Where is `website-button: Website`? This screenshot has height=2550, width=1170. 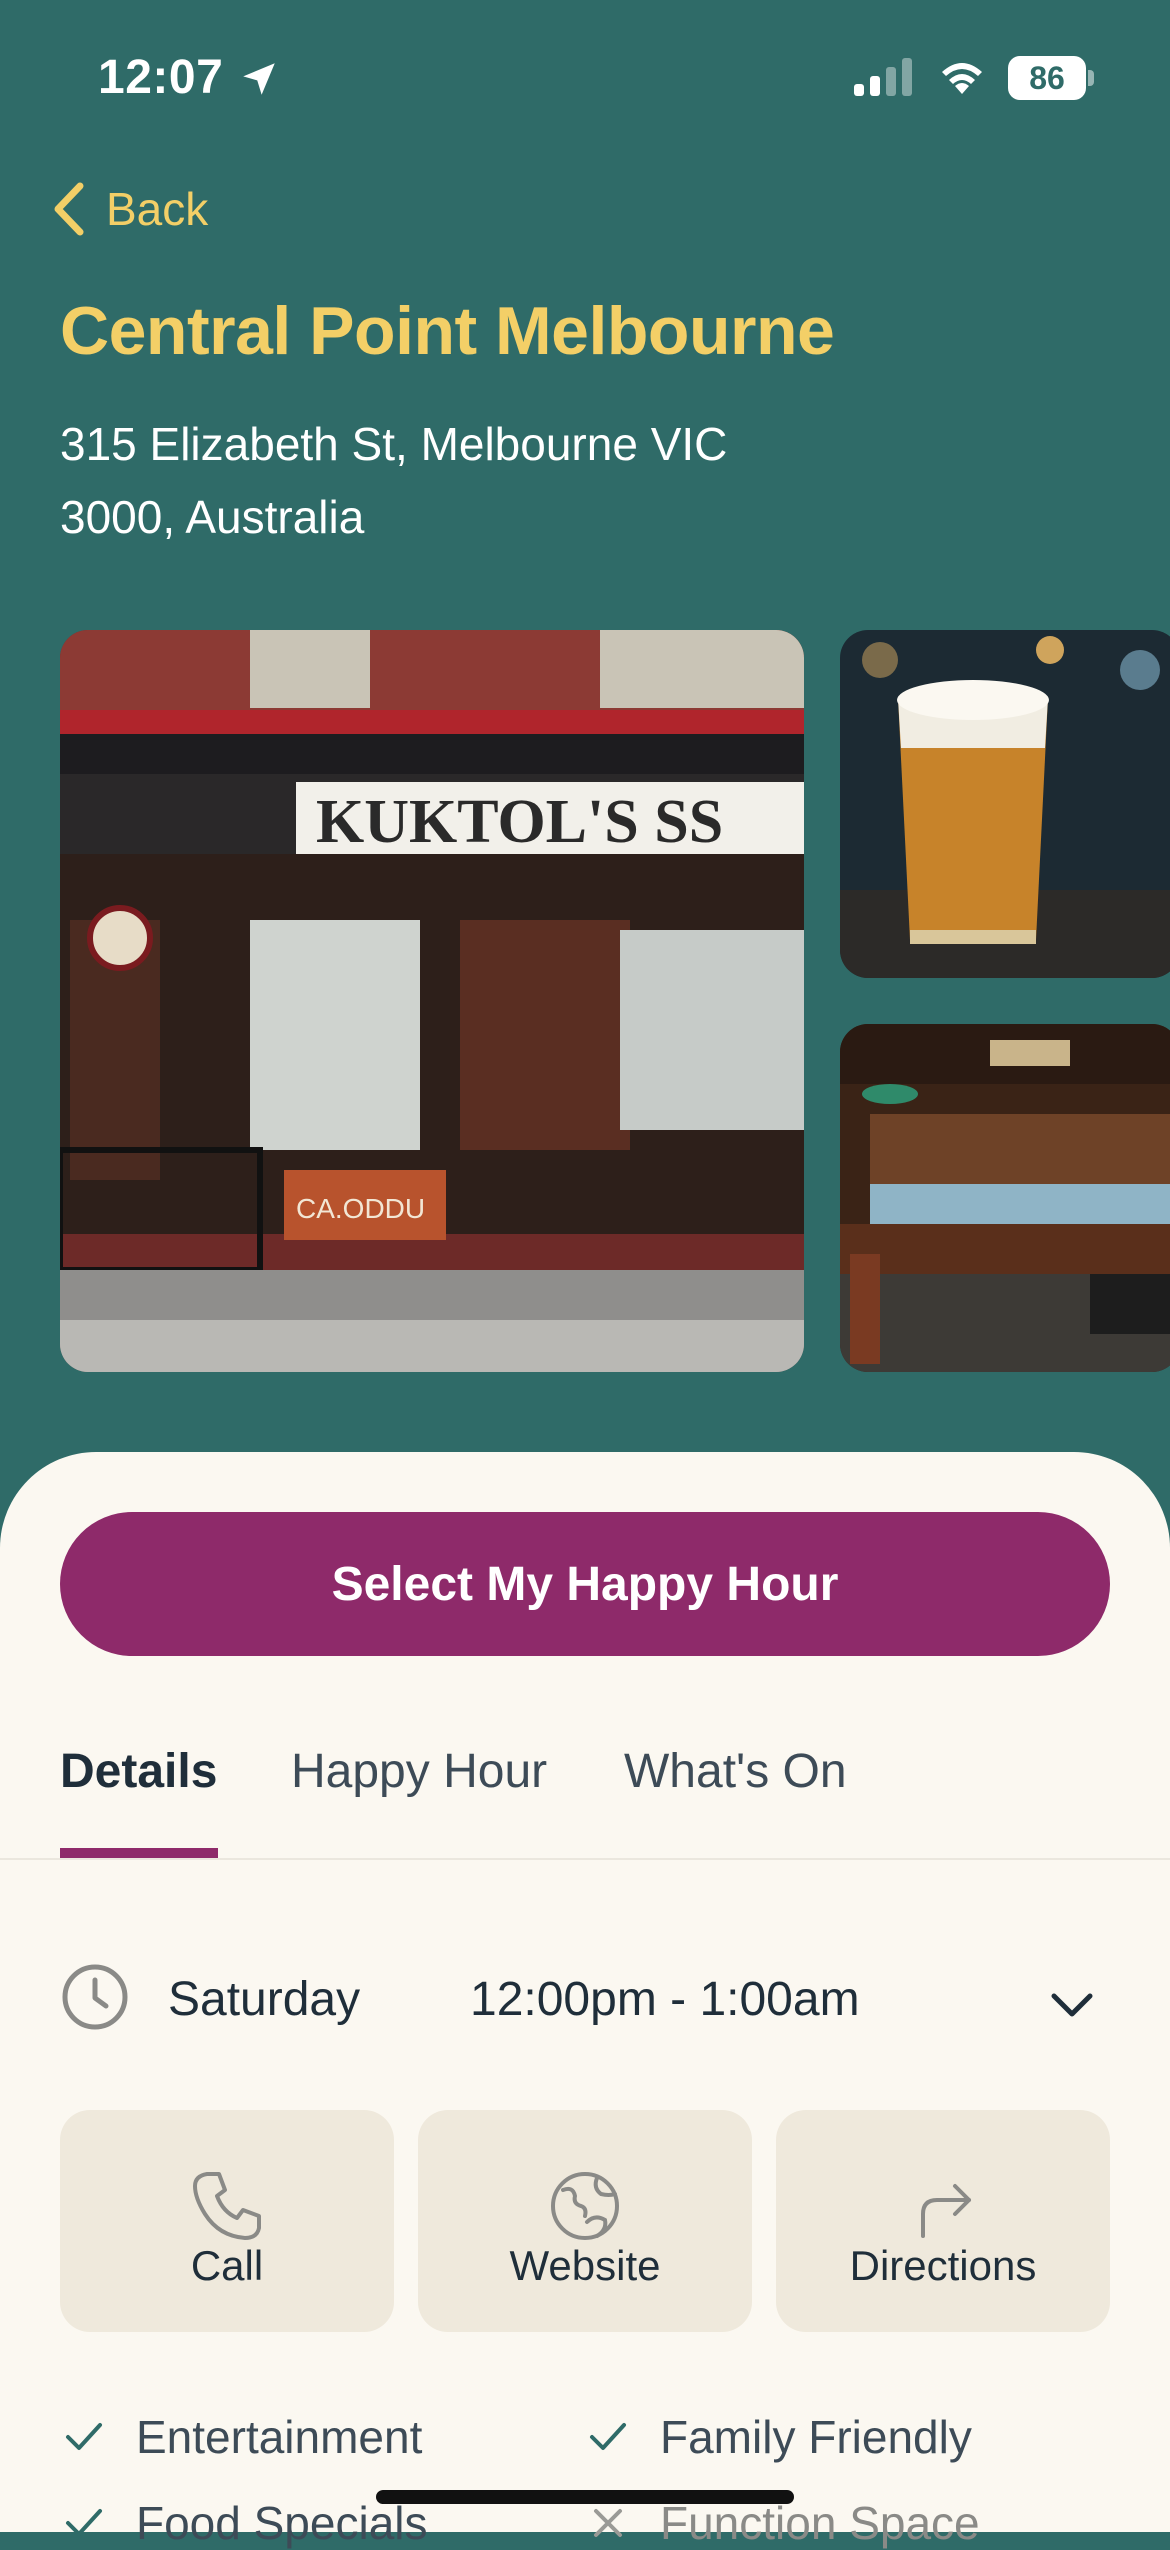 website-button: Website is located at coordinates (585, 2221).